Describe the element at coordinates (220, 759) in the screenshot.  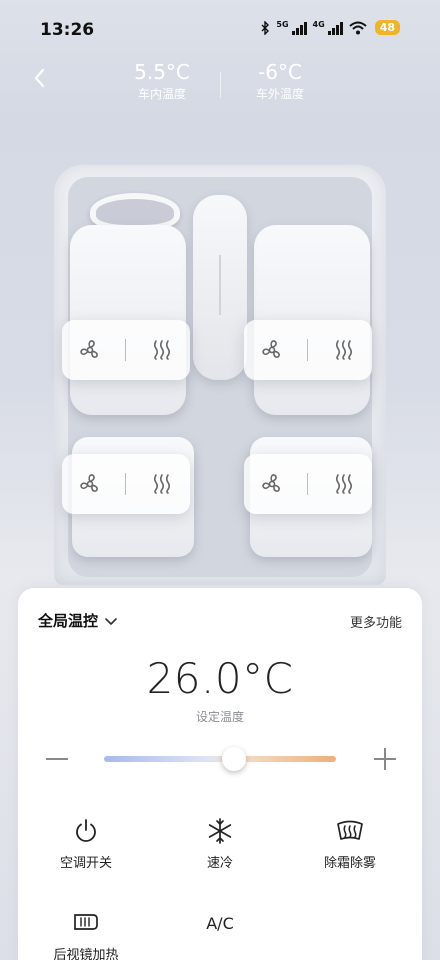
I see `temperature-slider` at that location.